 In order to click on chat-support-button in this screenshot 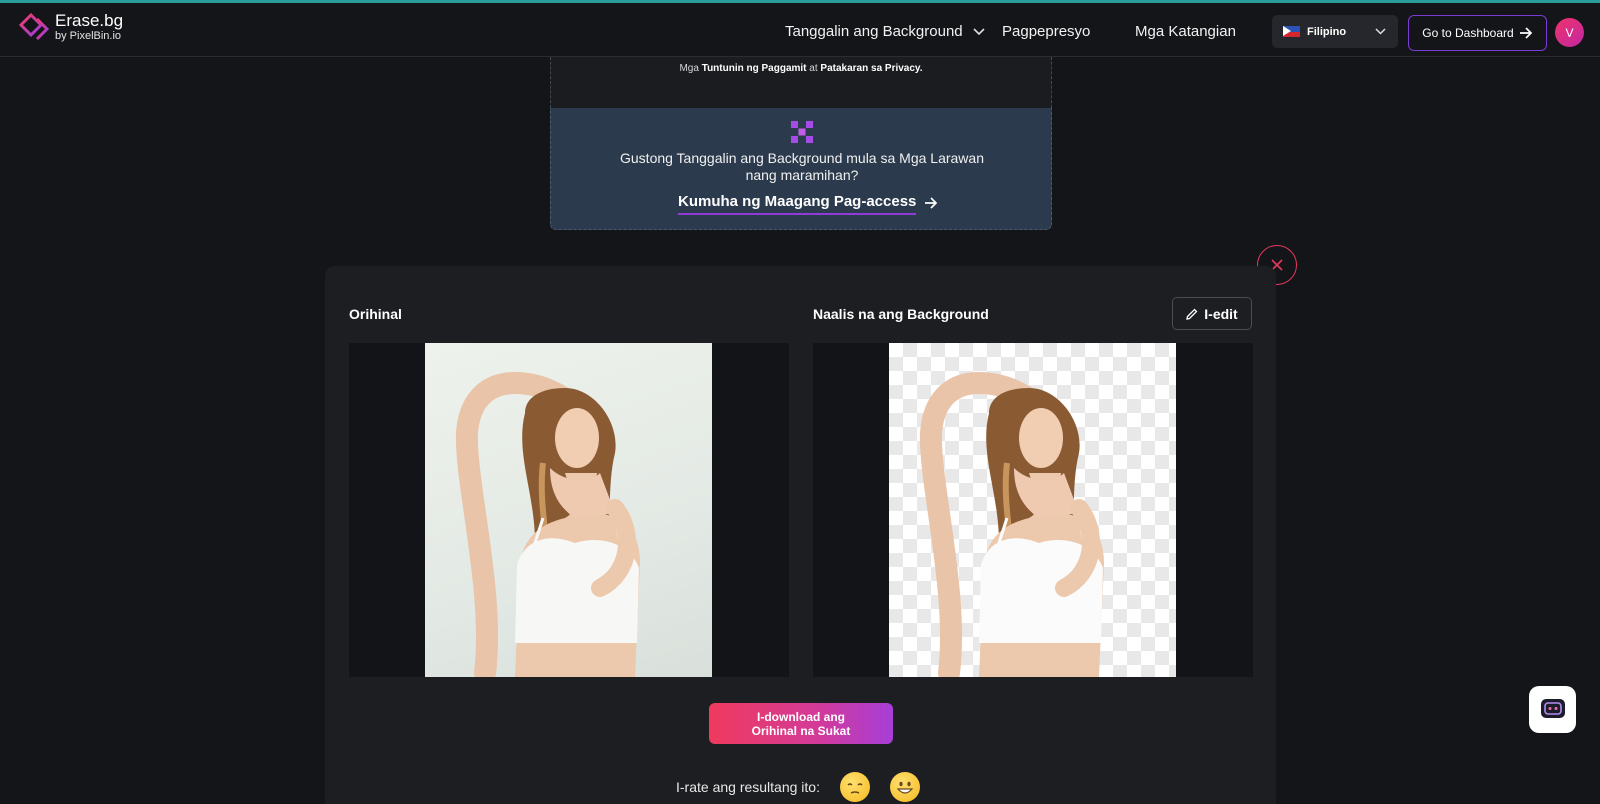, I will do `click(1552, 709)`.